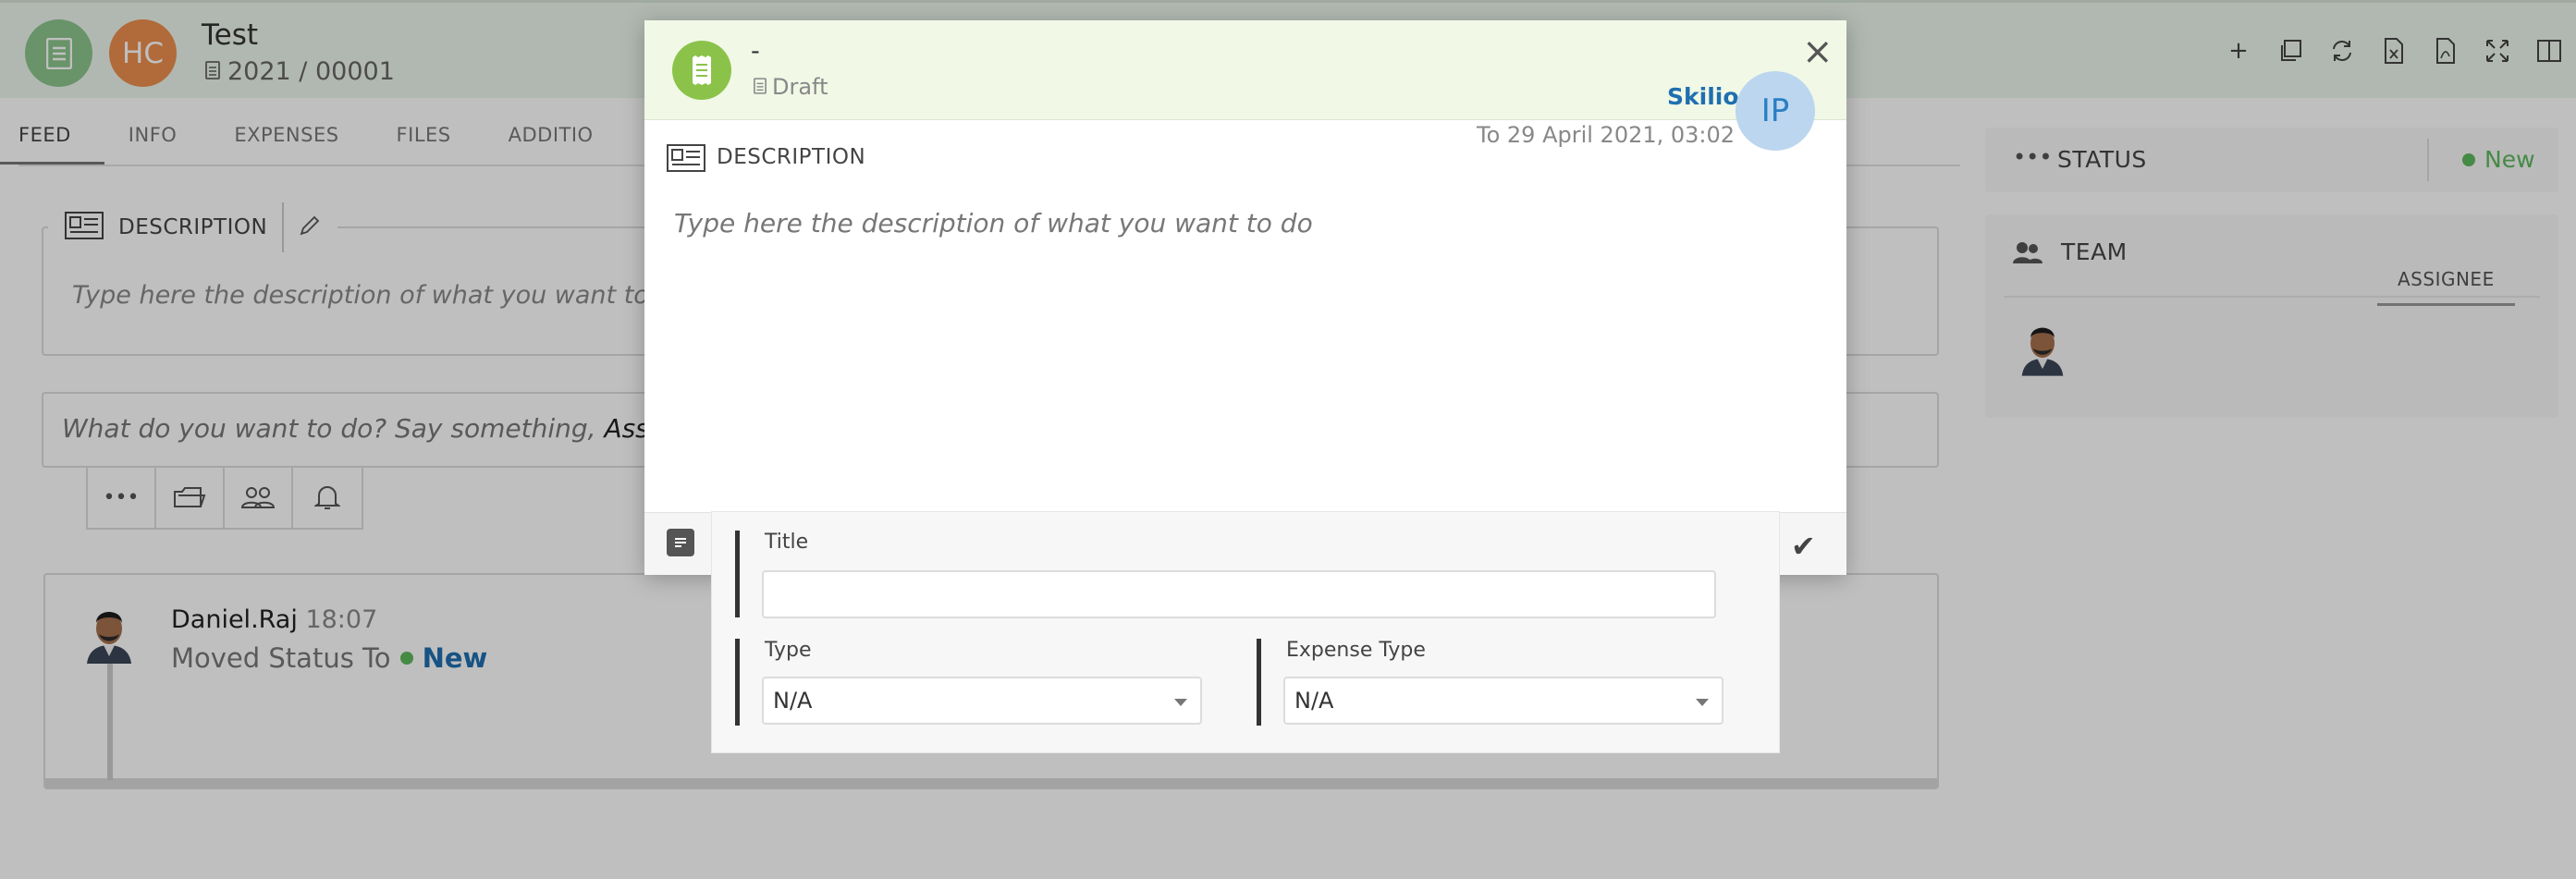  What do you see at coordinates (1356, 651) in the screenshot?
I see `expense-type-label: Expense Type` at bounding box center [1356, 651].